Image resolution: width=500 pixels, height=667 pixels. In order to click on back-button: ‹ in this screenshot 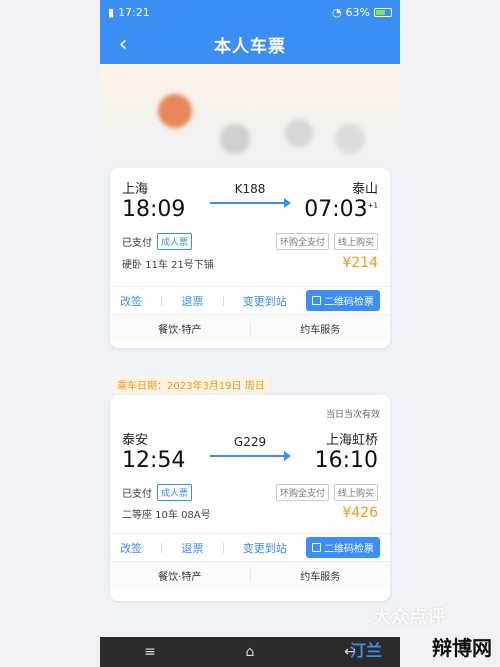, I will do `click(123, 44)`.